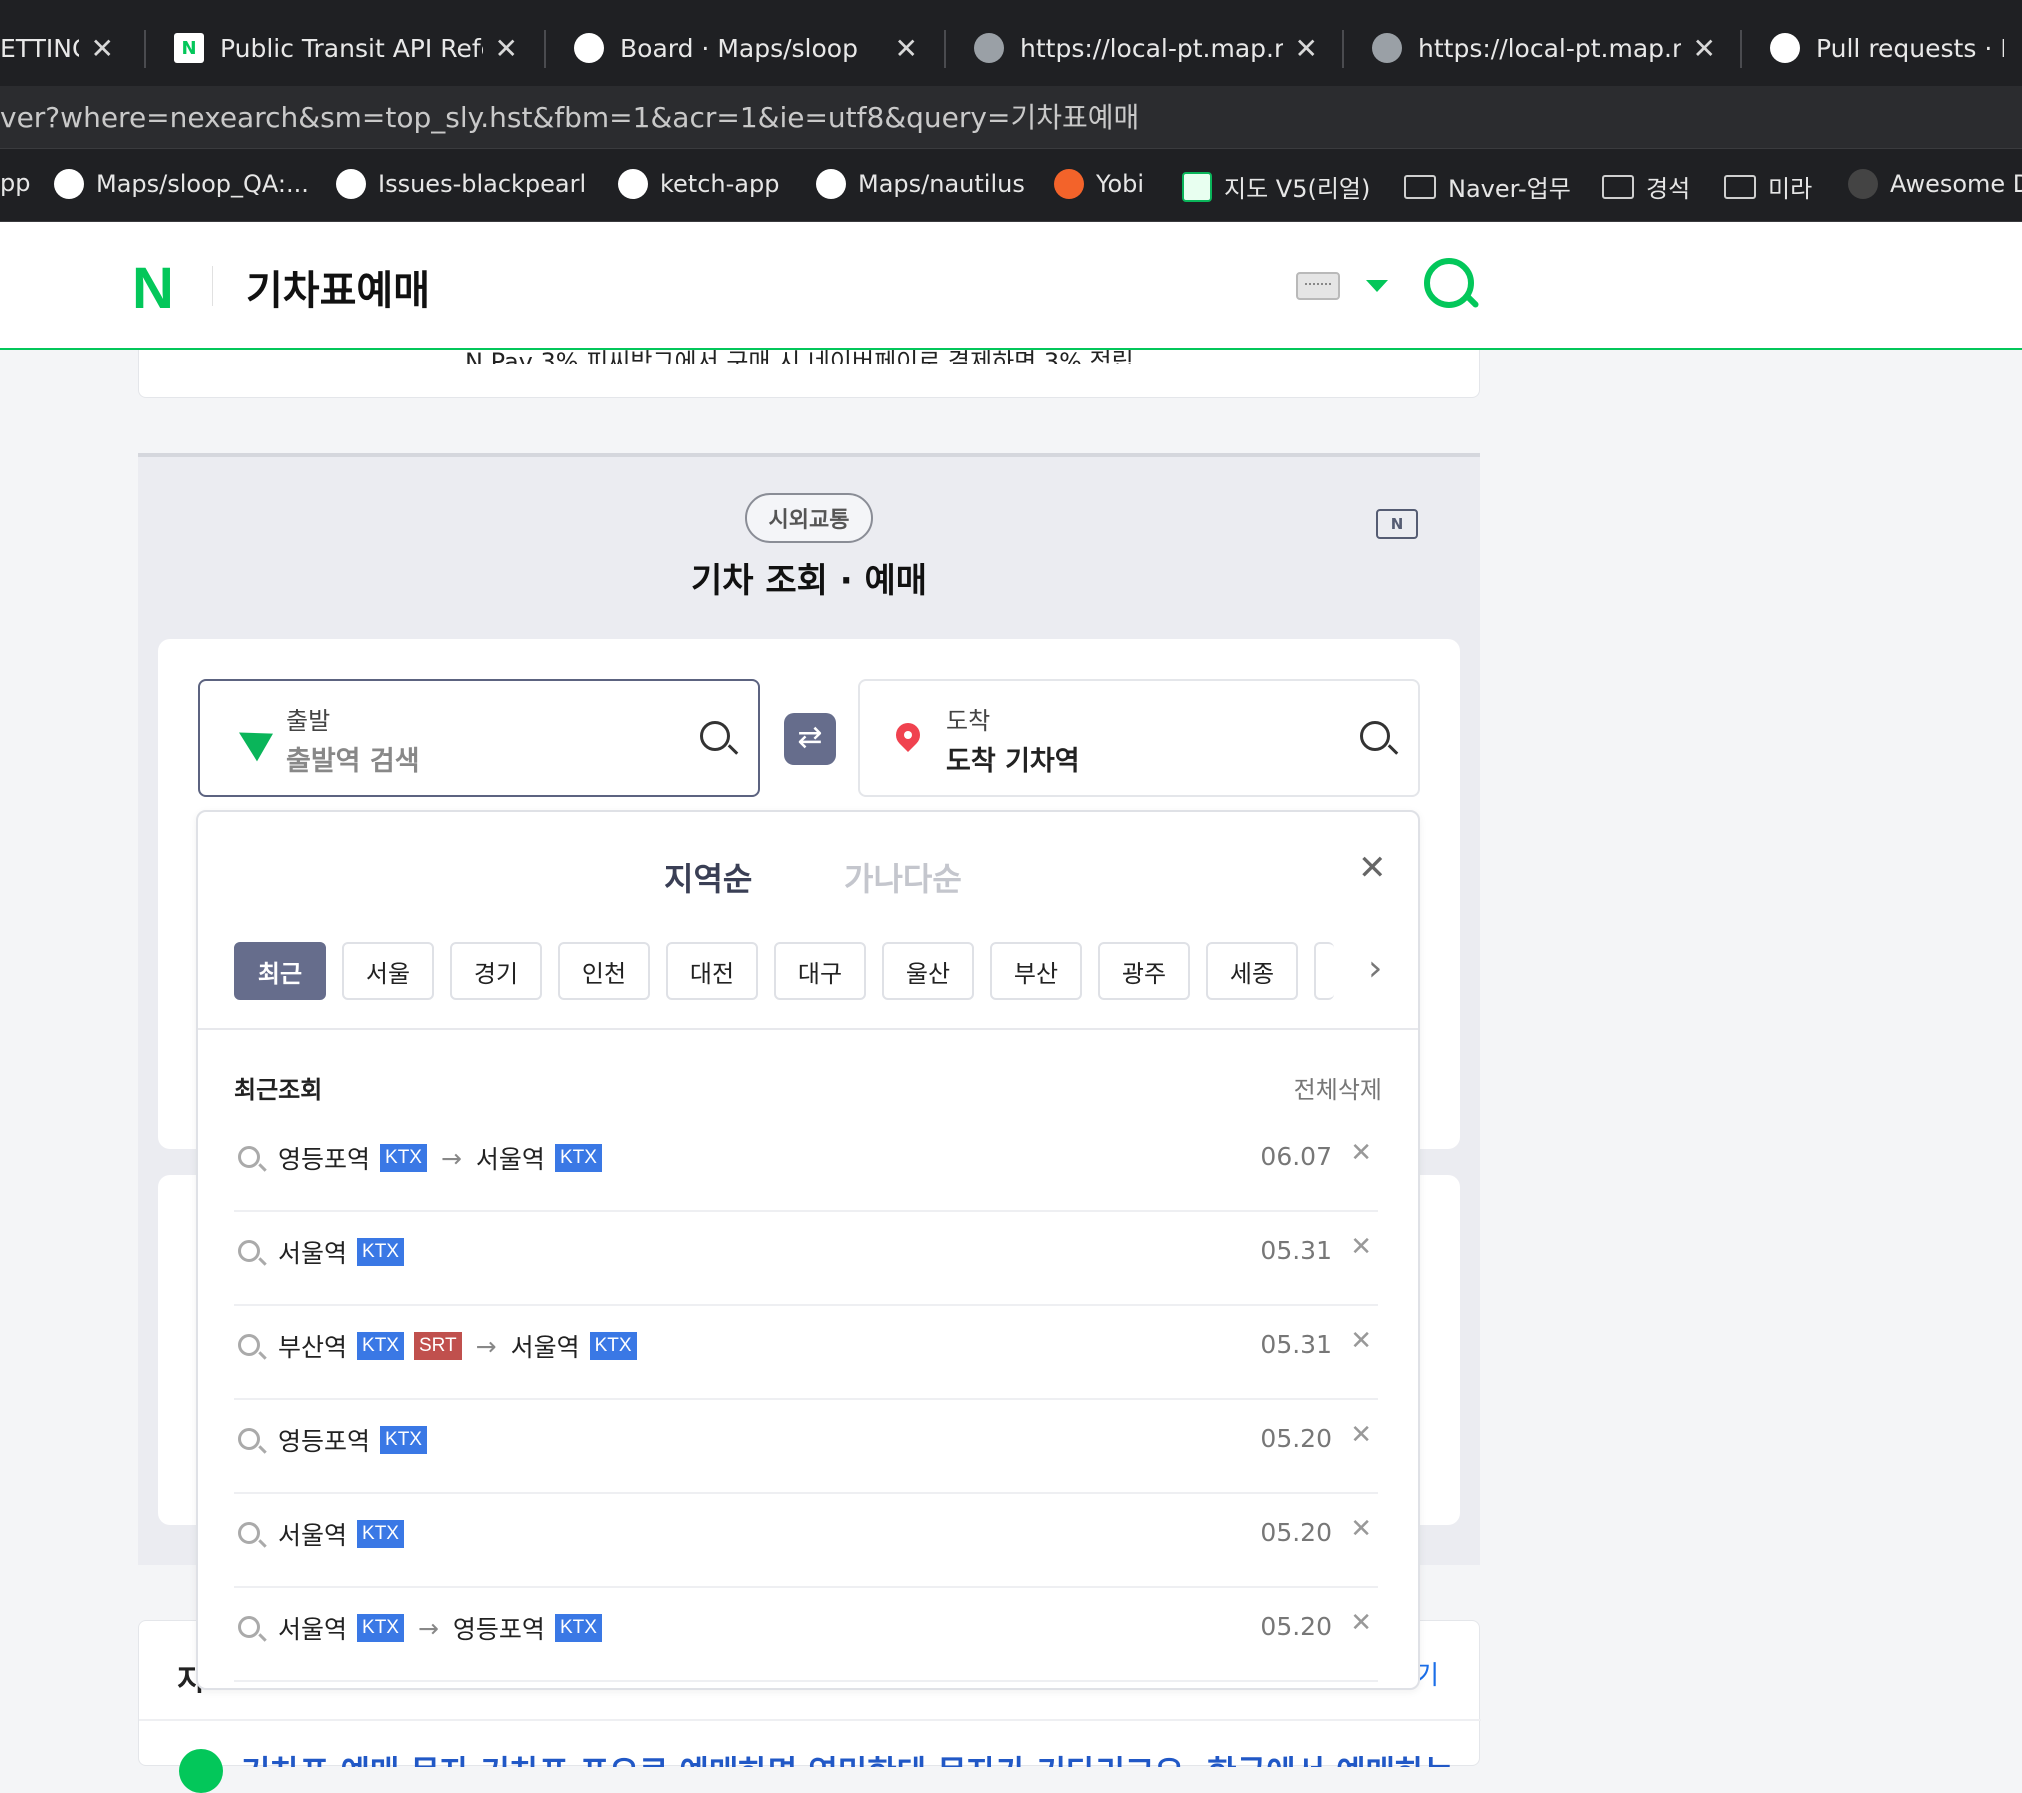 Image resolution: width=2022 pixels, height=1793 pixels. What do you see at coordinates (806, 1165) in the screenshot?
I see `recent-search-row: 영등포역 KTX → 서울역 KTX 06.07 ✕` at bounding box center [806, 1165].